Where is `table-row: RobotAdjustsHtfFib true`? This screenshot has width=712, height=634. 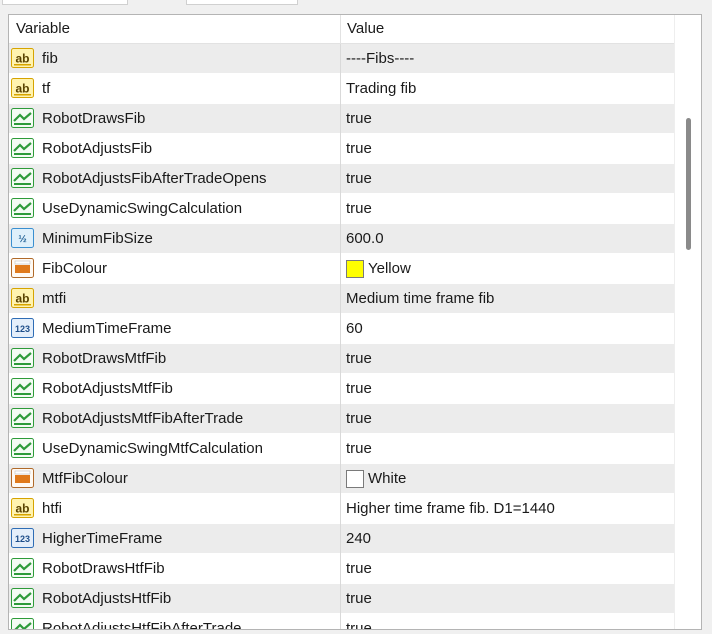 table-row: RobotAdjustsHtfFib true is located at coordinates (341, 599).